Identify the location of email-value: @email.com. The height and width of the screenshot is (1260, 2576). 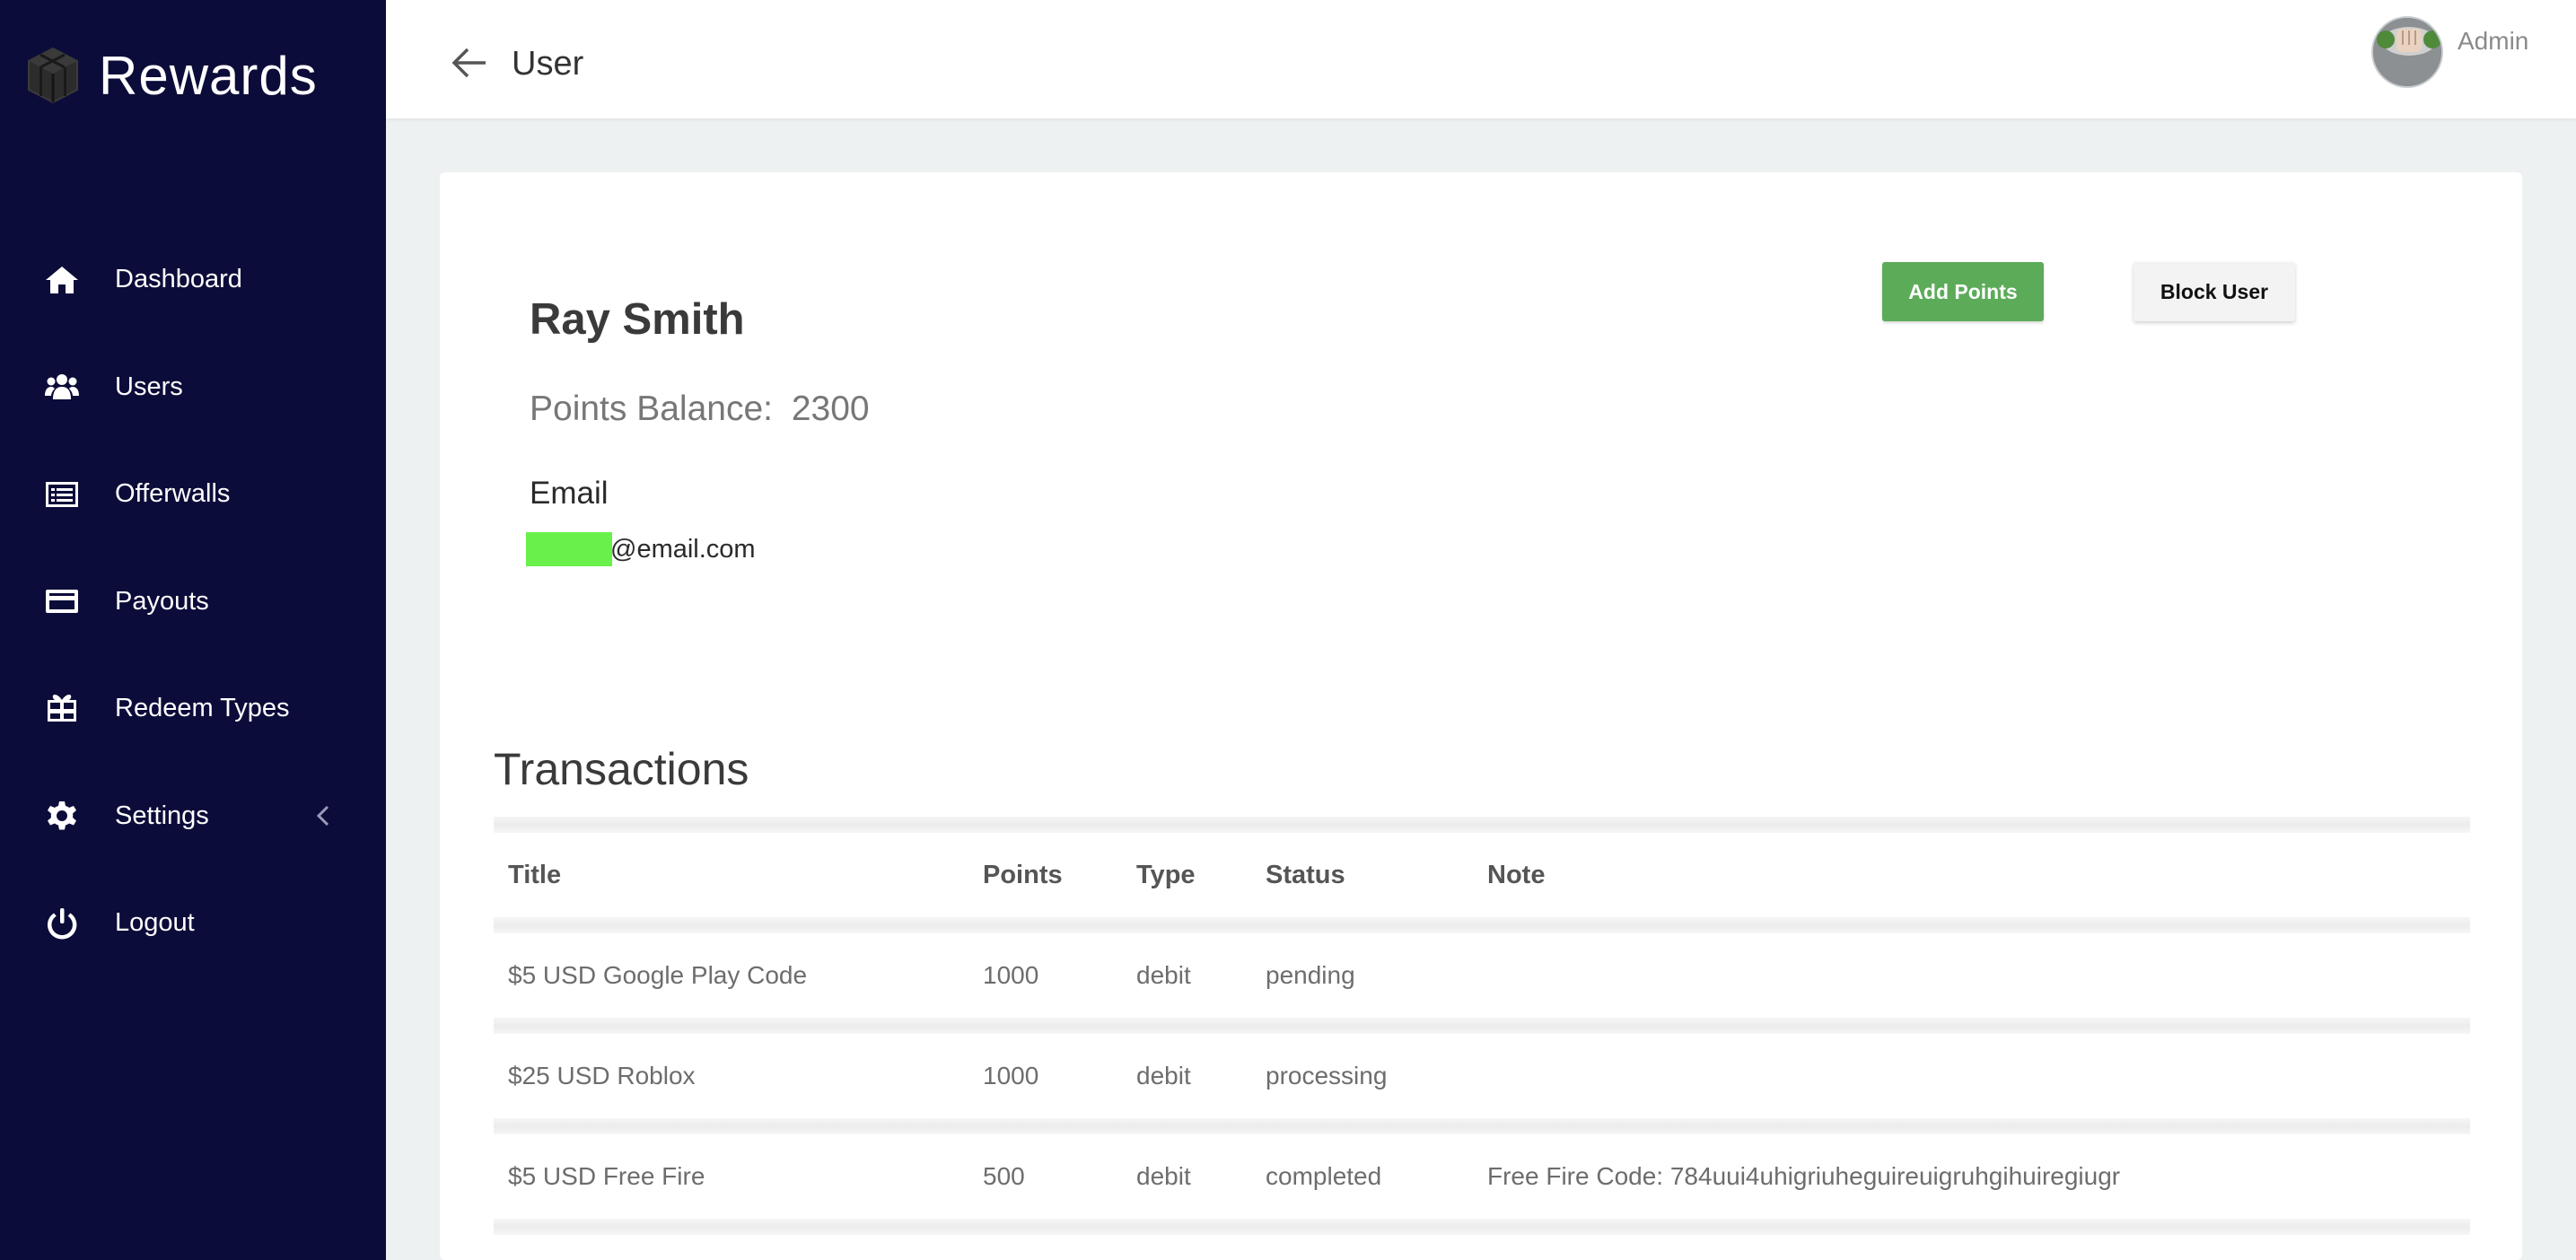
(641, 549).